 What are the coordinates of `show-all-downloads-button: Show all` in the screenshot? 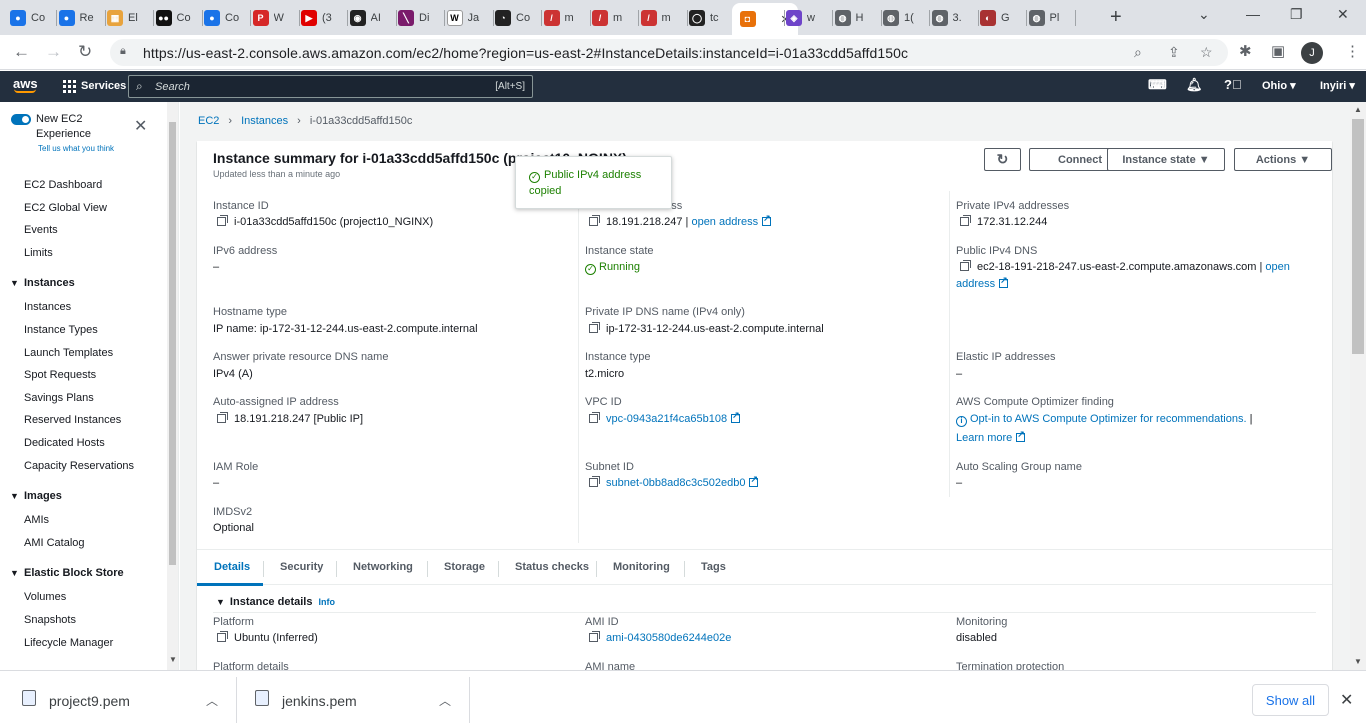 It's located at (1290, 700).